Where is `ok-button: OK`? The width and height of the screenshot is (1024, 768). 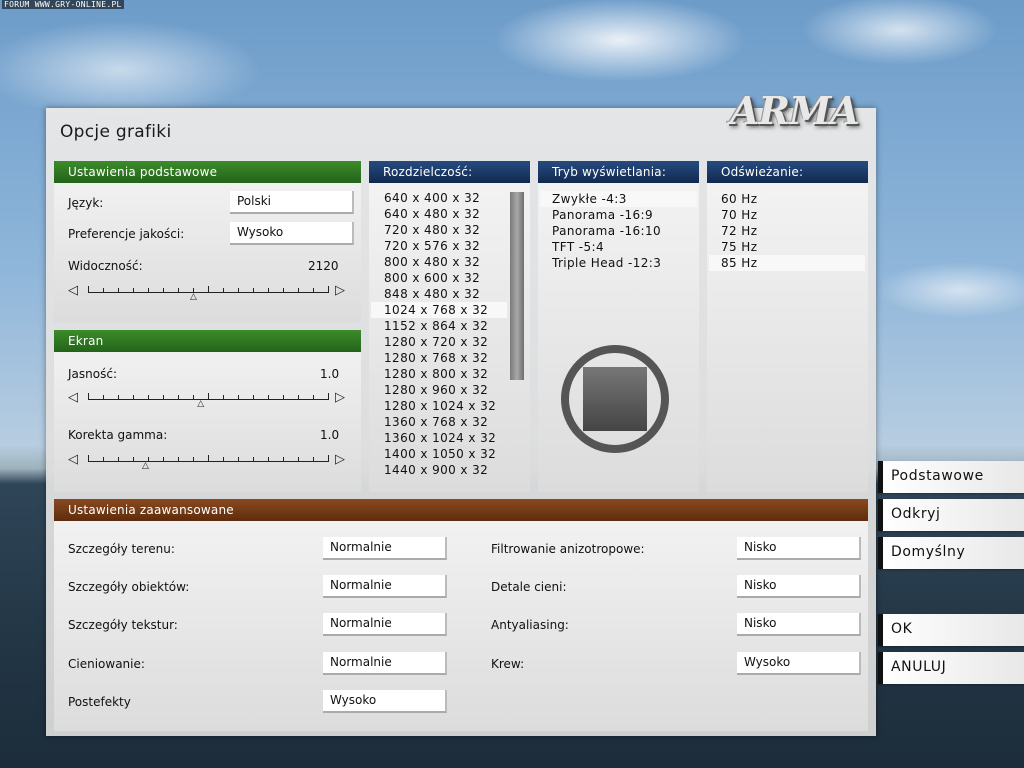 ok-button: OK is located at coordinates (951, 630).